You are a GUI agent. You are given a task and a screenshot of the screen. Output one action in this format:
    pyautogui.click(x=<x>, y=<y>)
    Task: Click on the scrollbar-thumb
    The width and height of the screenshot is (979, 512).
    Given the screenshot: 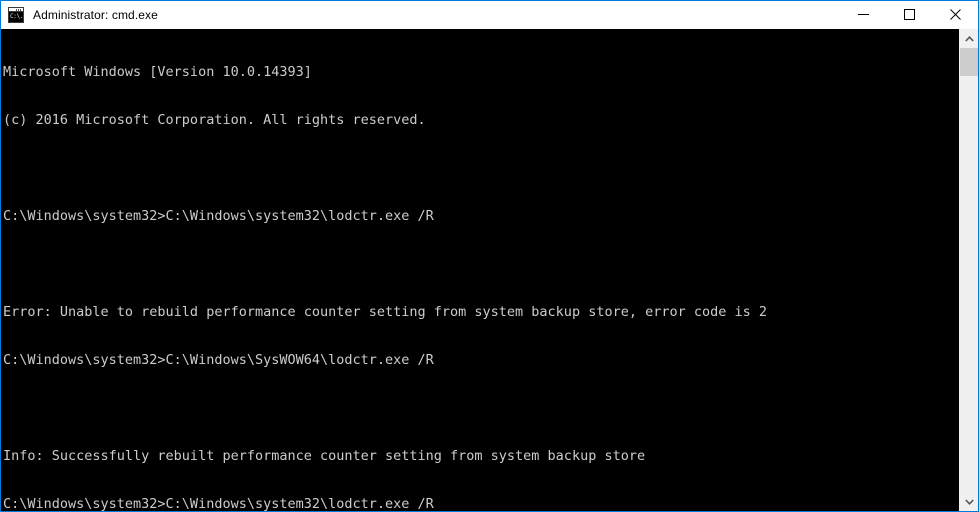 What is the action you would take?
    pyautogui.click(x=969, y=62)
    